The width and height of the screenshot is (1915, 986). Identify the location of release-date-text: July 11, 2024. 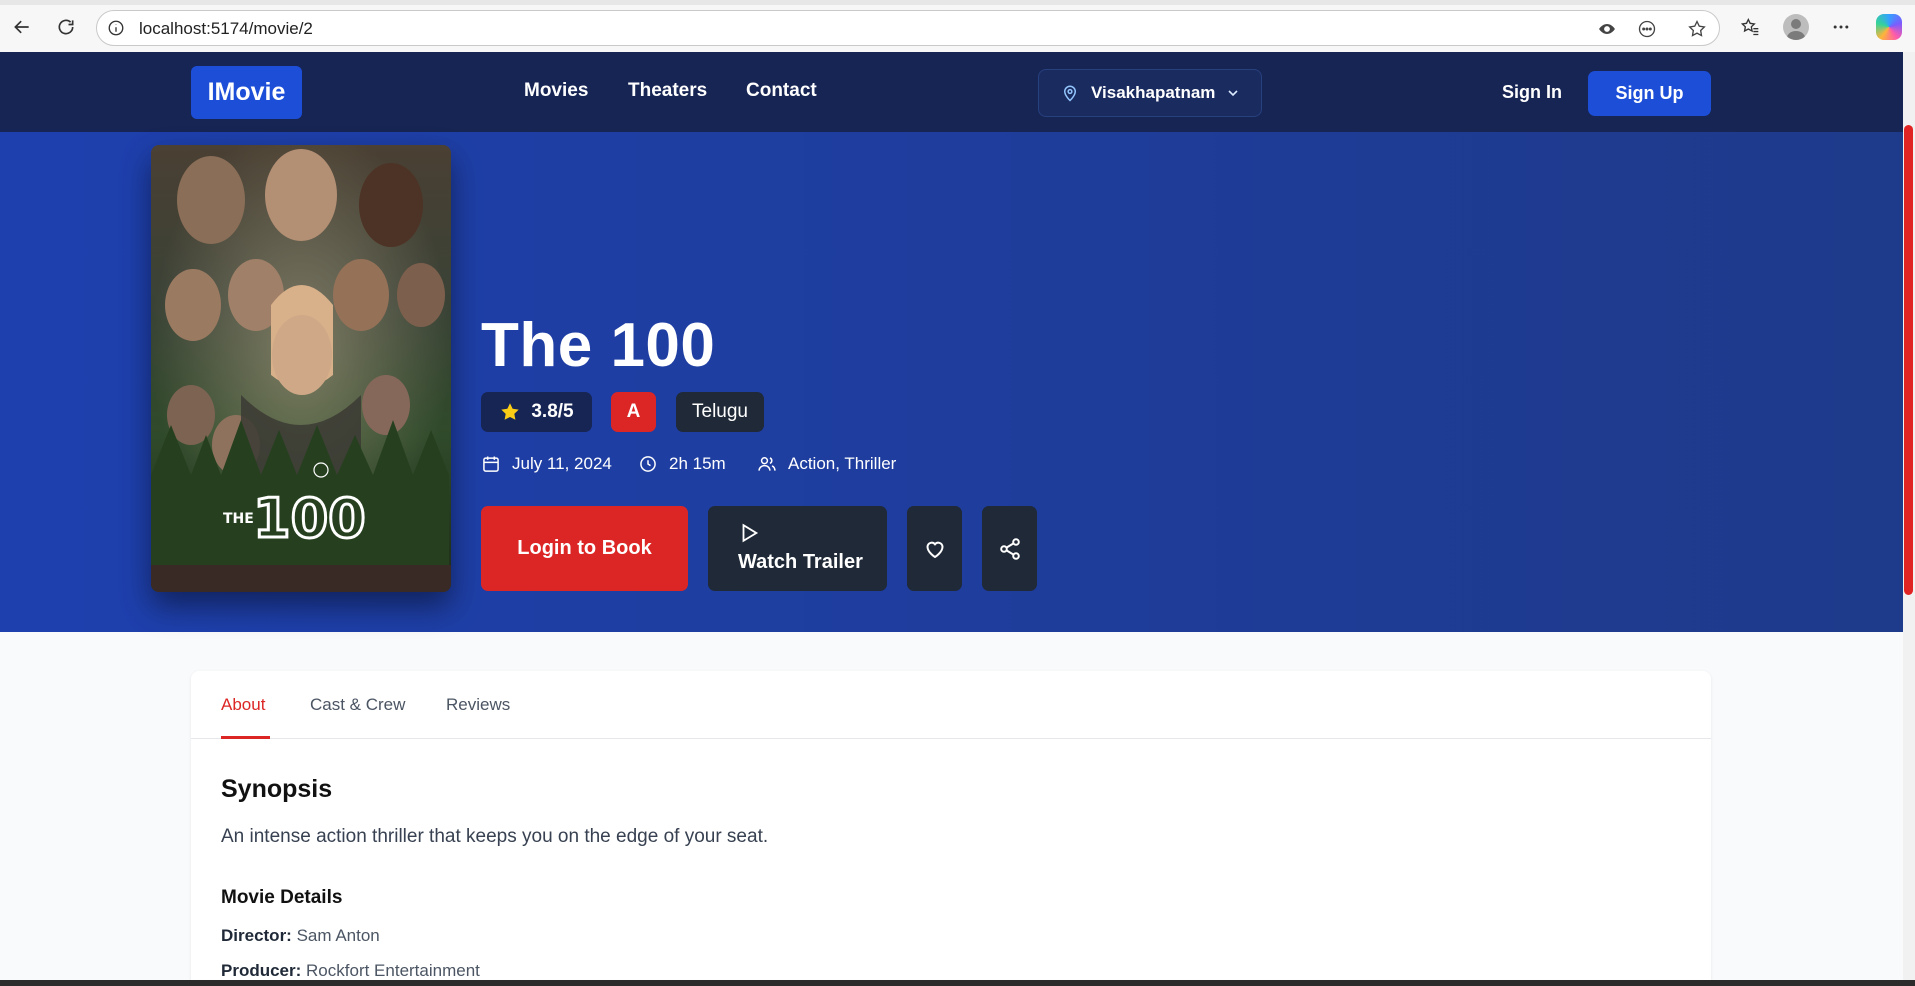
(562, 463).